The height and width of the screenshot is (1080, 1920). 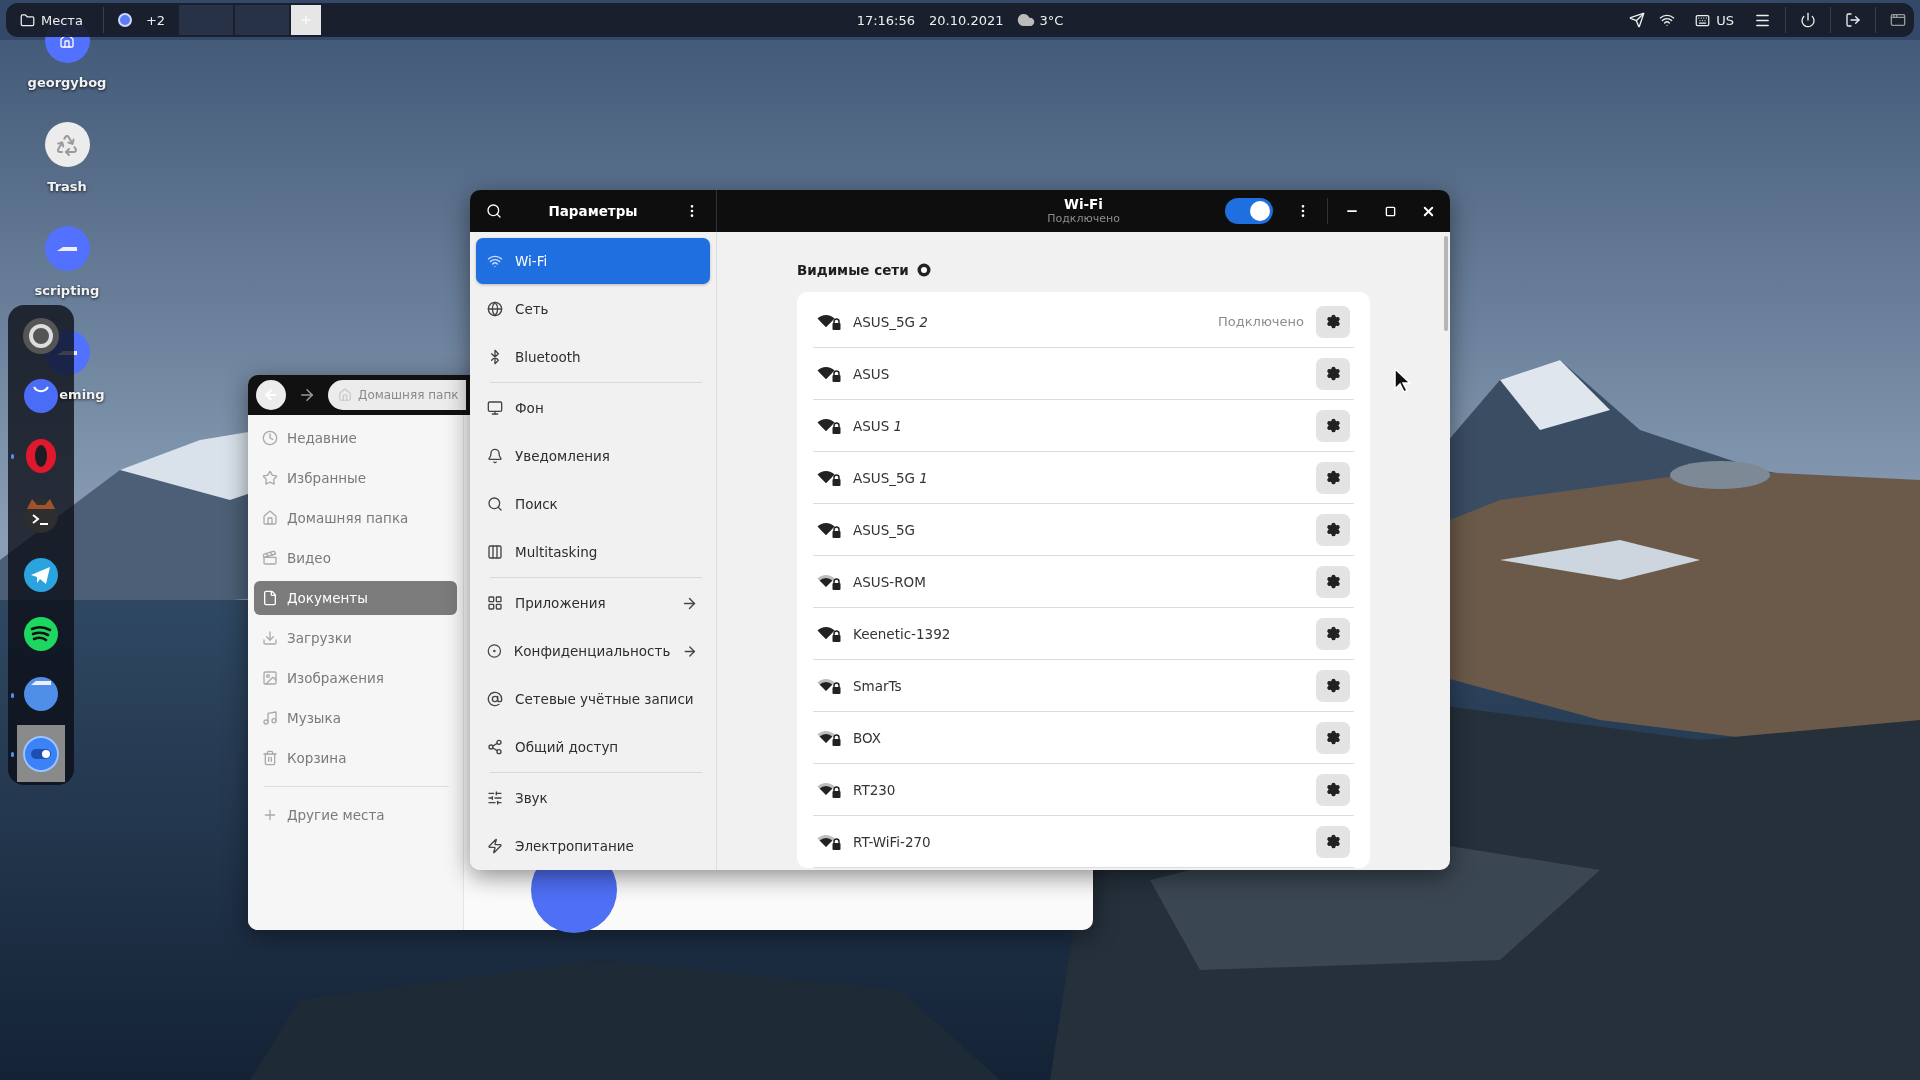 I want to click on network-row: SmarTs, so click(x=1083, y=686).